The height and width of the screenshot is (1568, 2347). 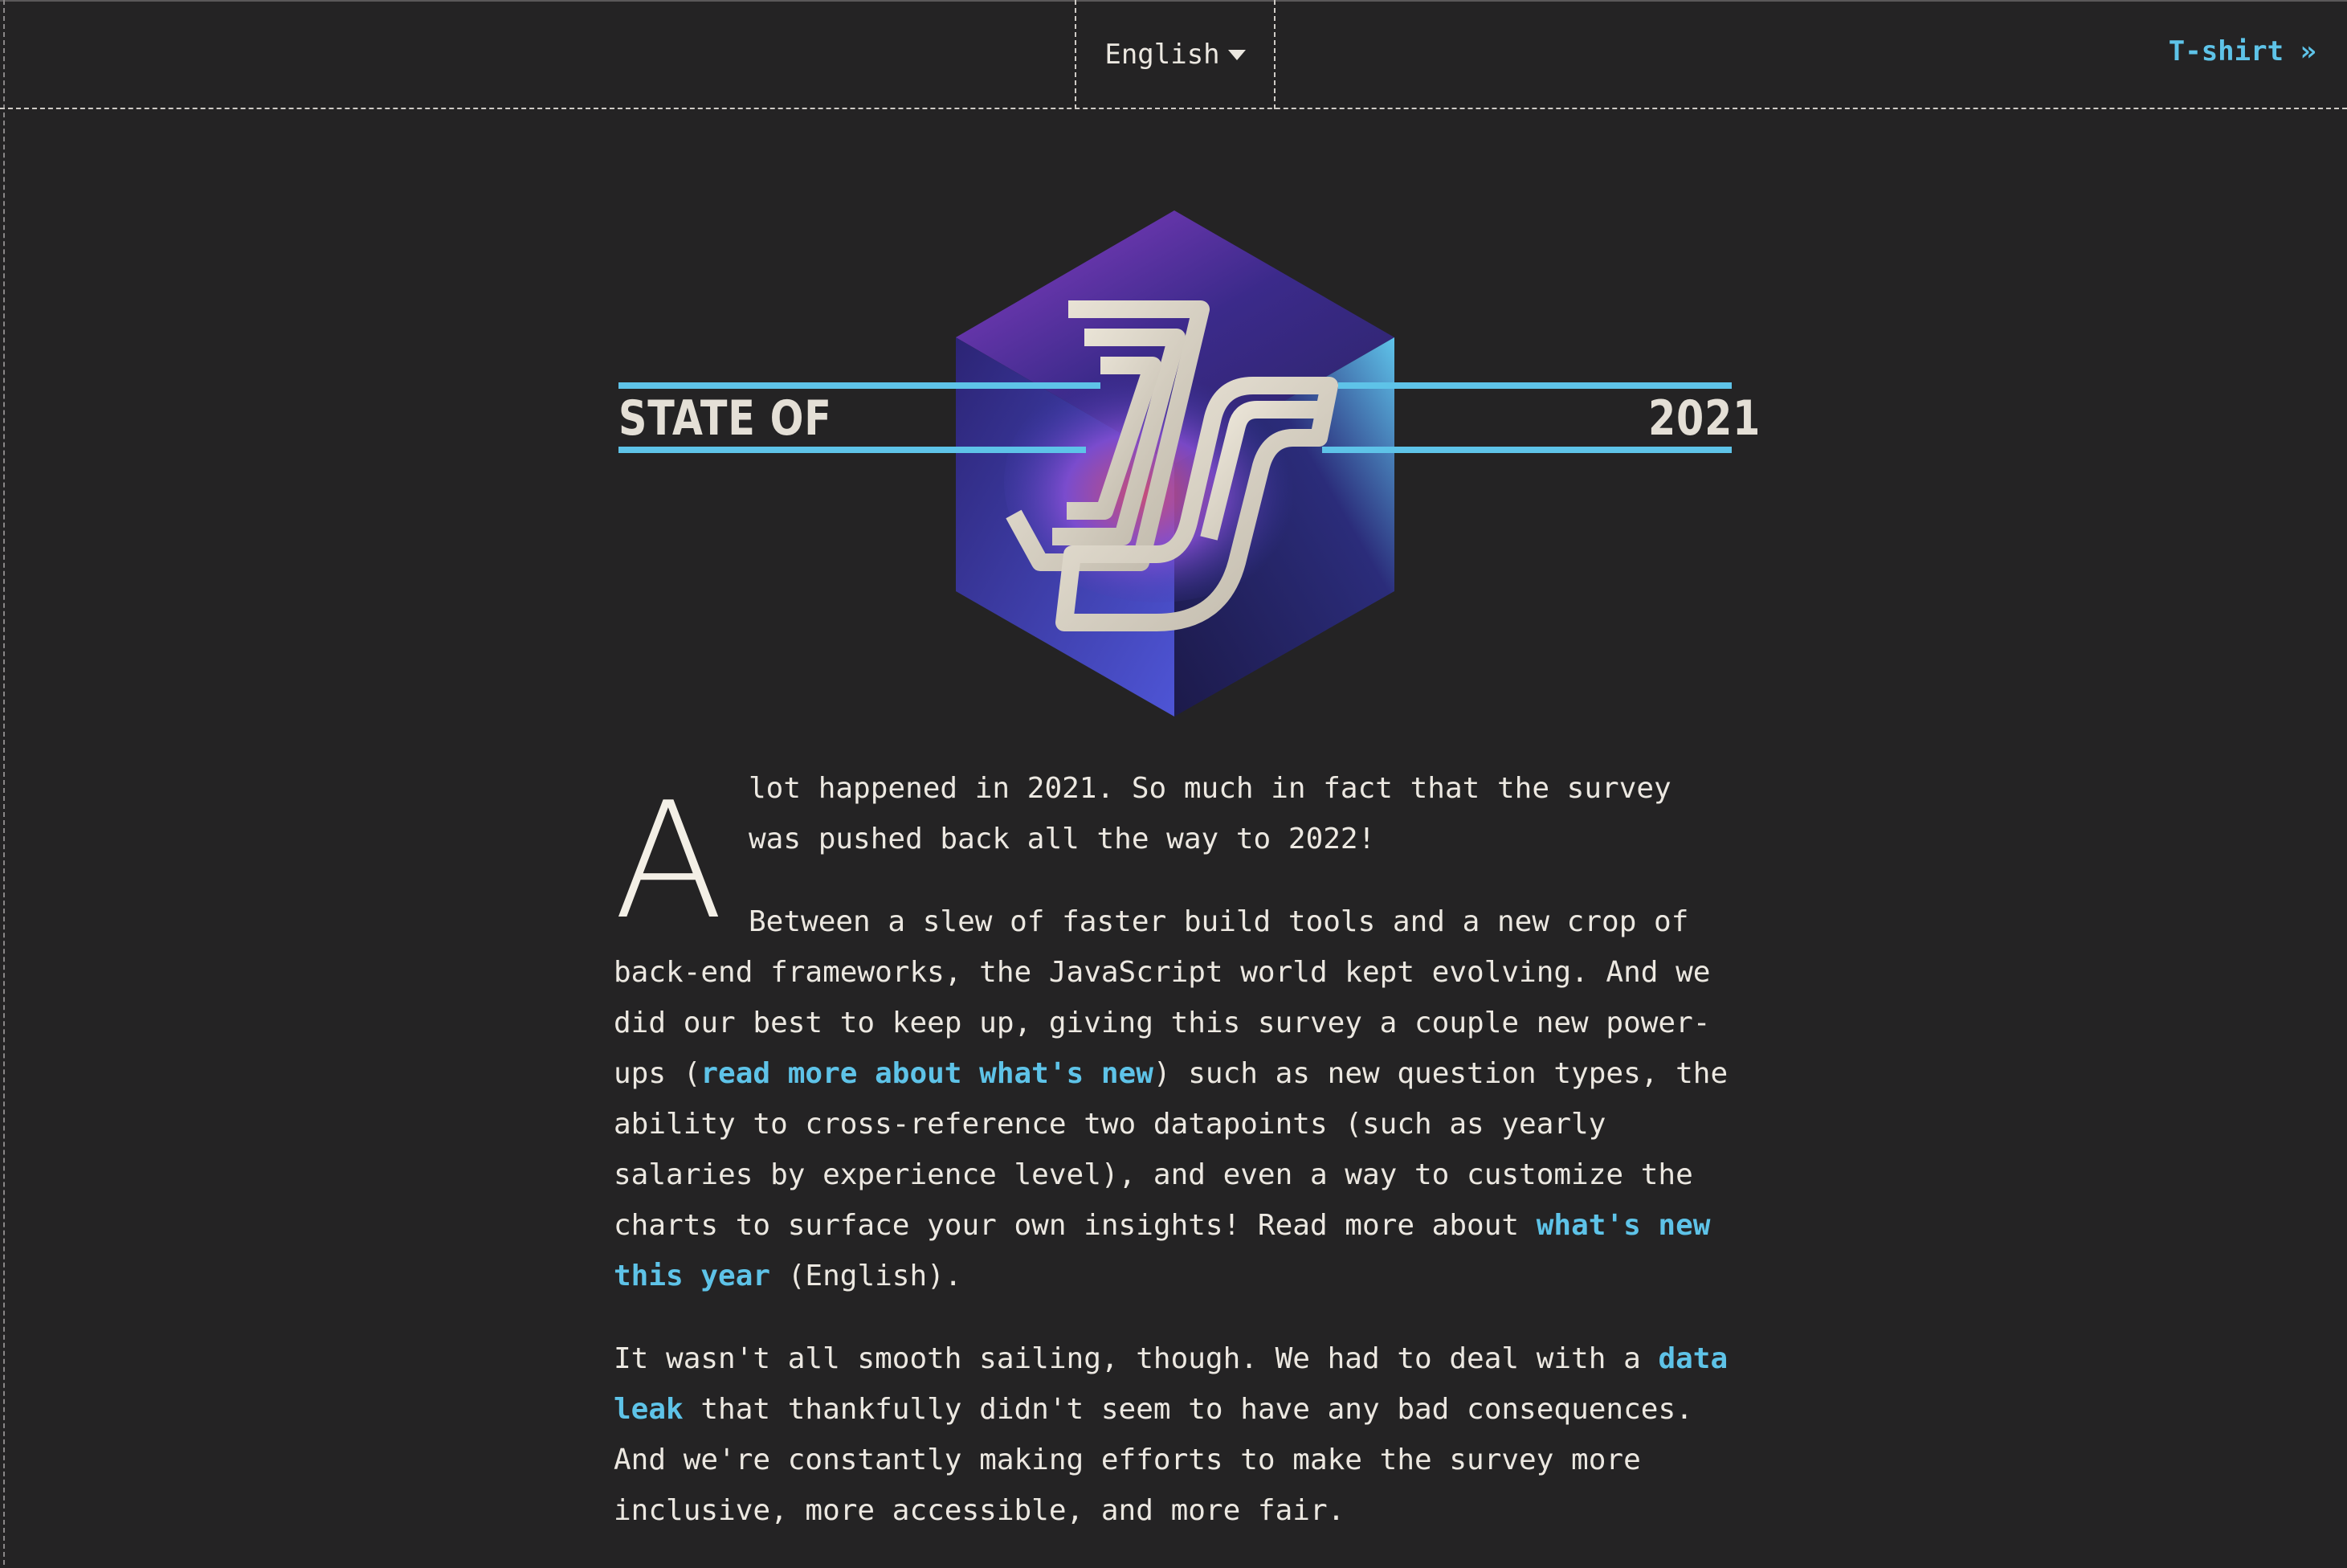 What do you see at coordinates (866, 1276) in the screenshot?
I see `intro-p2-text-c: (English).` at bounding box center [866, 1276].